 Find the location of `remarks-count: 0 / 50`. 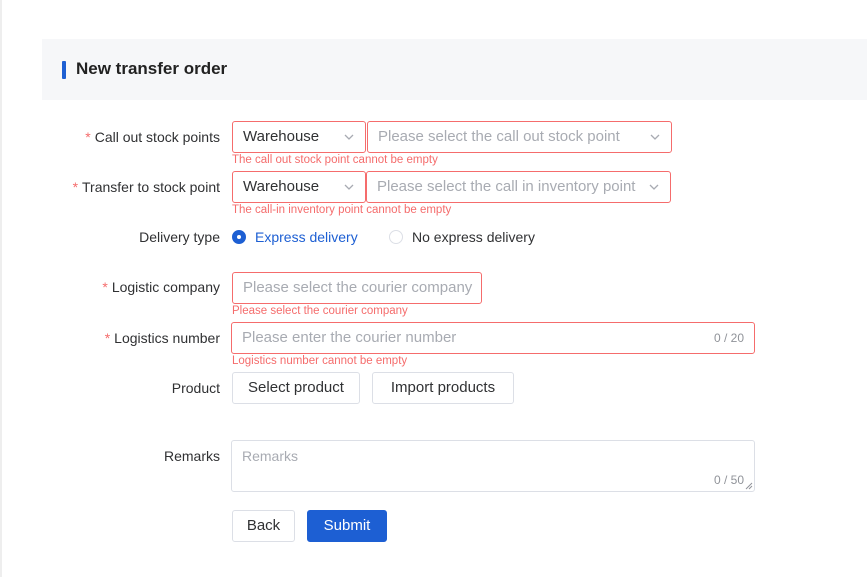

remarks-count: 0 / 50 is located at coordinates (728, 480).